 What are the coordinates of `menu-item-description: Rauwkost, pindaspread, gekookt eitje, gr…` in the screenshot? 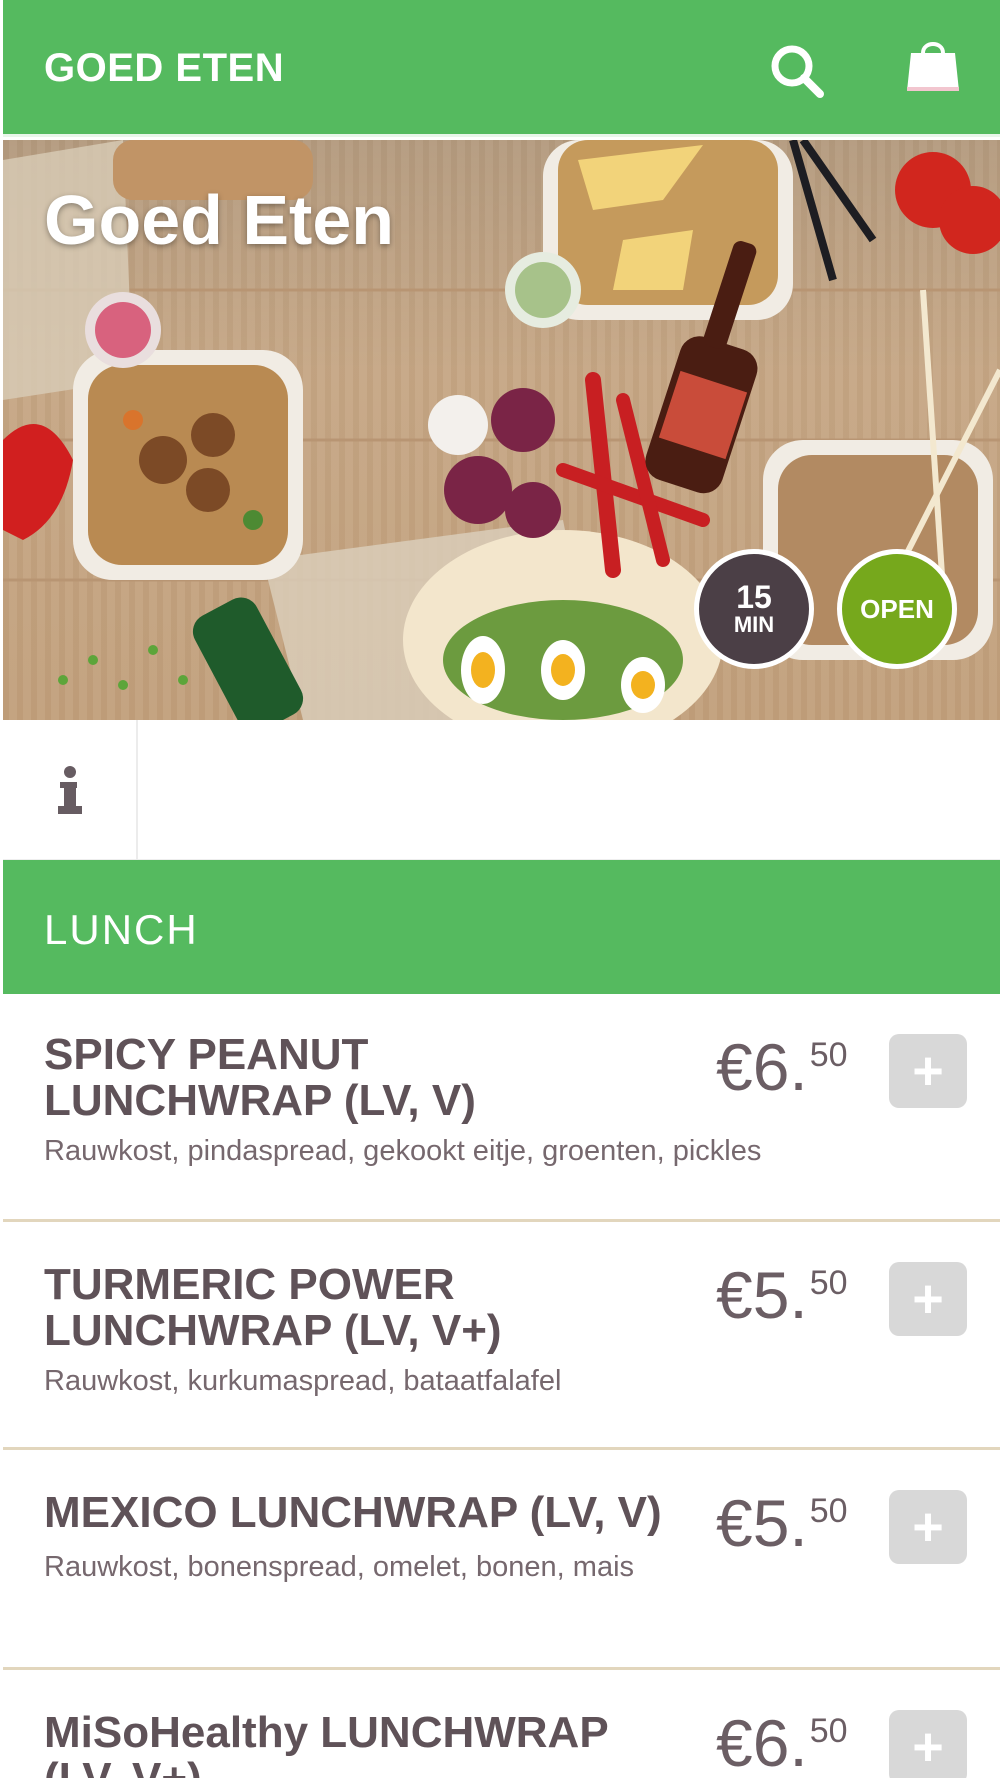 It's located at (403, 1151).